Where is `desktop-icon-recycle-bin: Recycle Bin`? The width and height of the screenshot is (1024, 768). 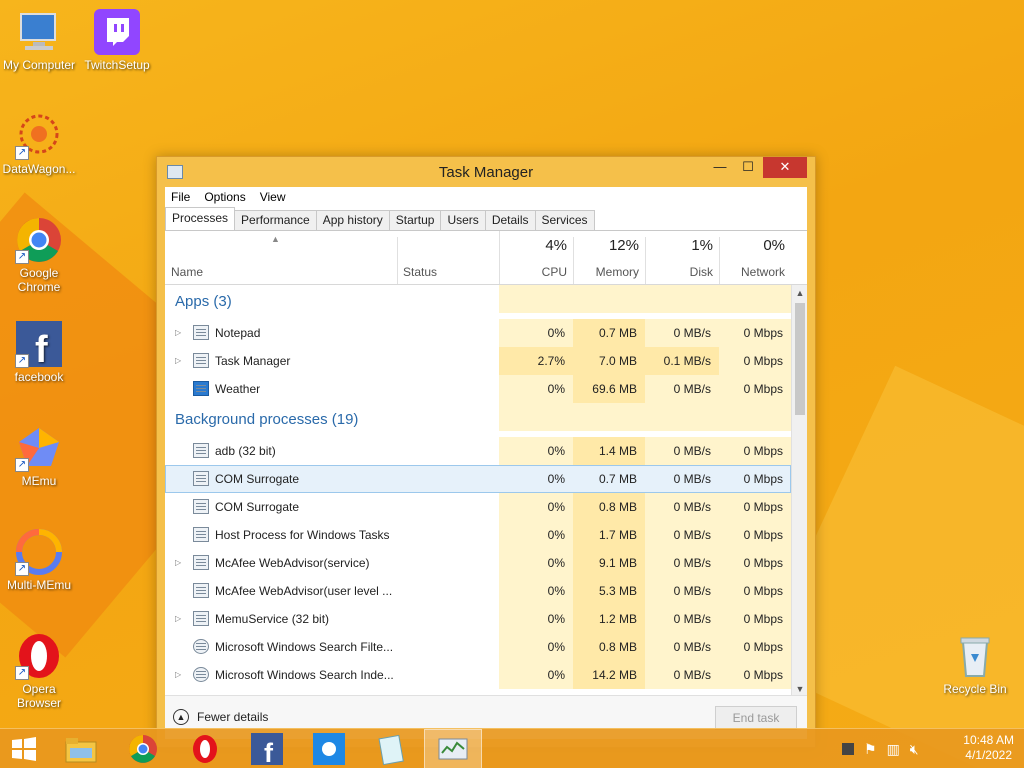
desktop-icon-recycle-bin: Recycle Bin is located at coordinates (975, 664).